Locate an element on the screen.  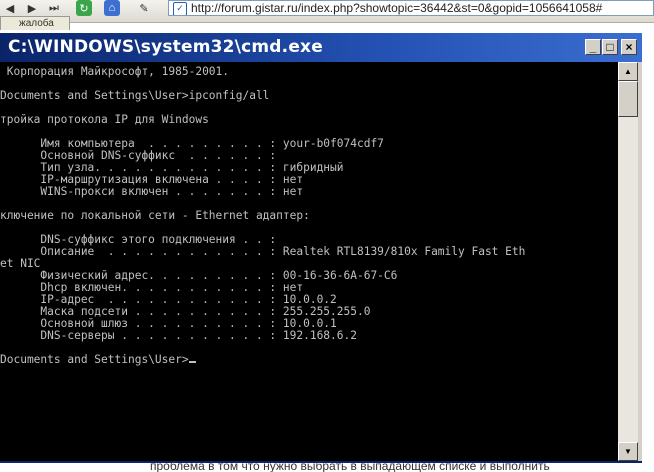
page-icon: ✓ is located at coordinates (180, 8).